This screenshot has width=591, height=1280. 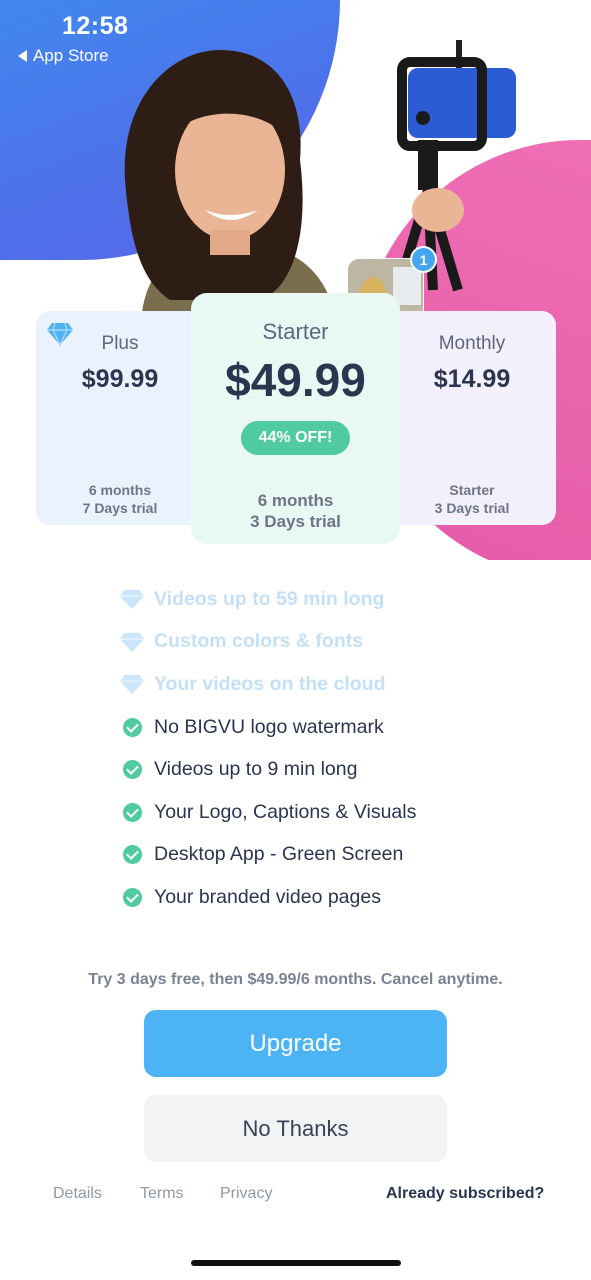 What do you see at coordinates (270, 683) in the screenshot?
I see `feature-label: Your videos on the cloud` at bounding box center [270, 683].